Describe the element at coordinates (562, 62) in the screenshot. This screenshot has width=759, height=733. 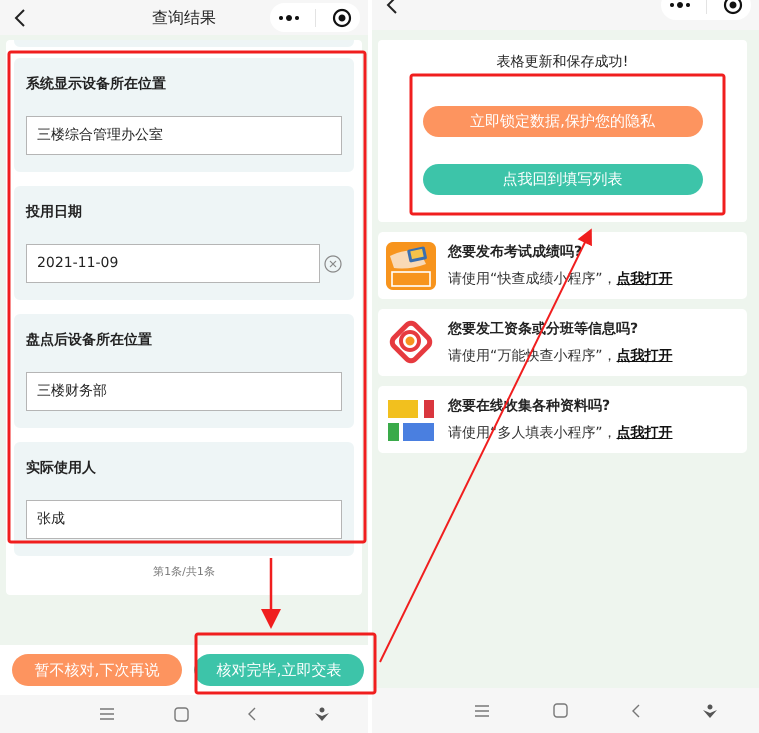
I see `success-message: 表格更新和保存成功!` at that location.